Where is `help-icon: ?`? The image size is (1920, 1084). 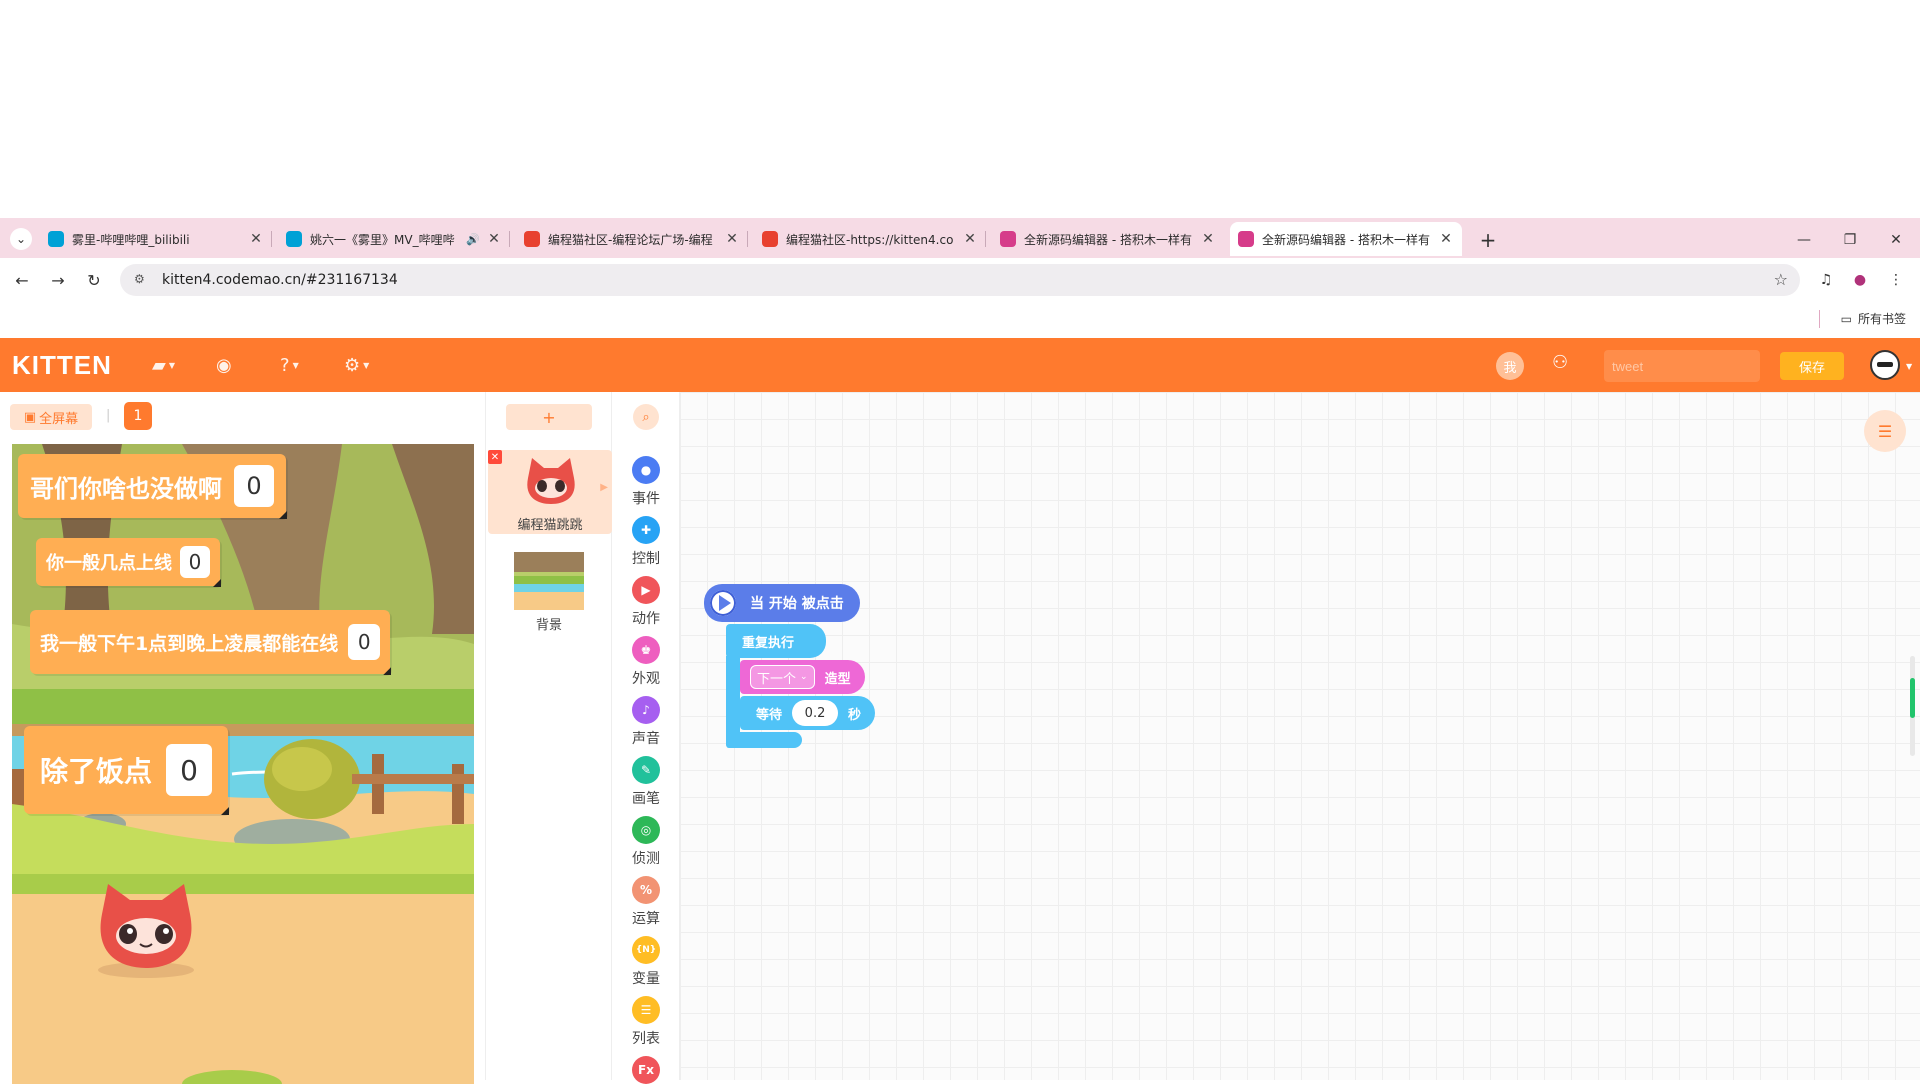 help-icon: ? is located at coordinates (285, 365).